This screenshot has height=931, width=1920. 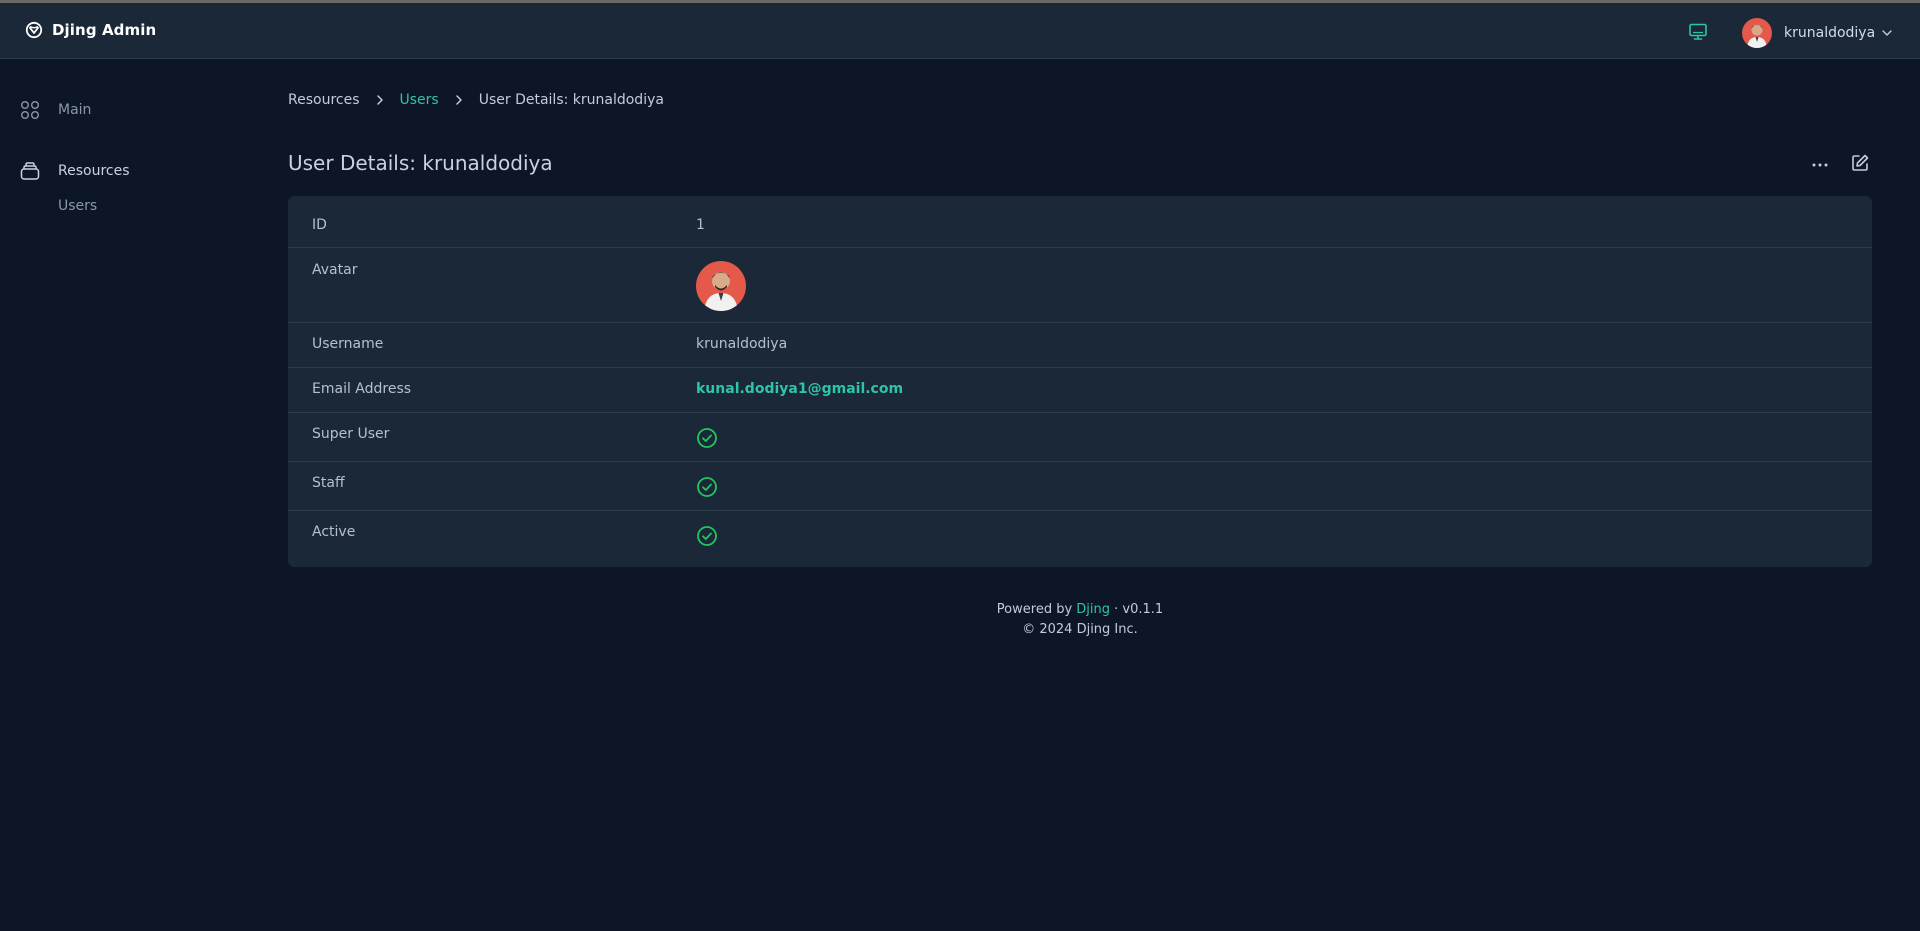 I want to click on powered-by: Powered by Djing · v0.1.1, so click(x=1080, y=610).